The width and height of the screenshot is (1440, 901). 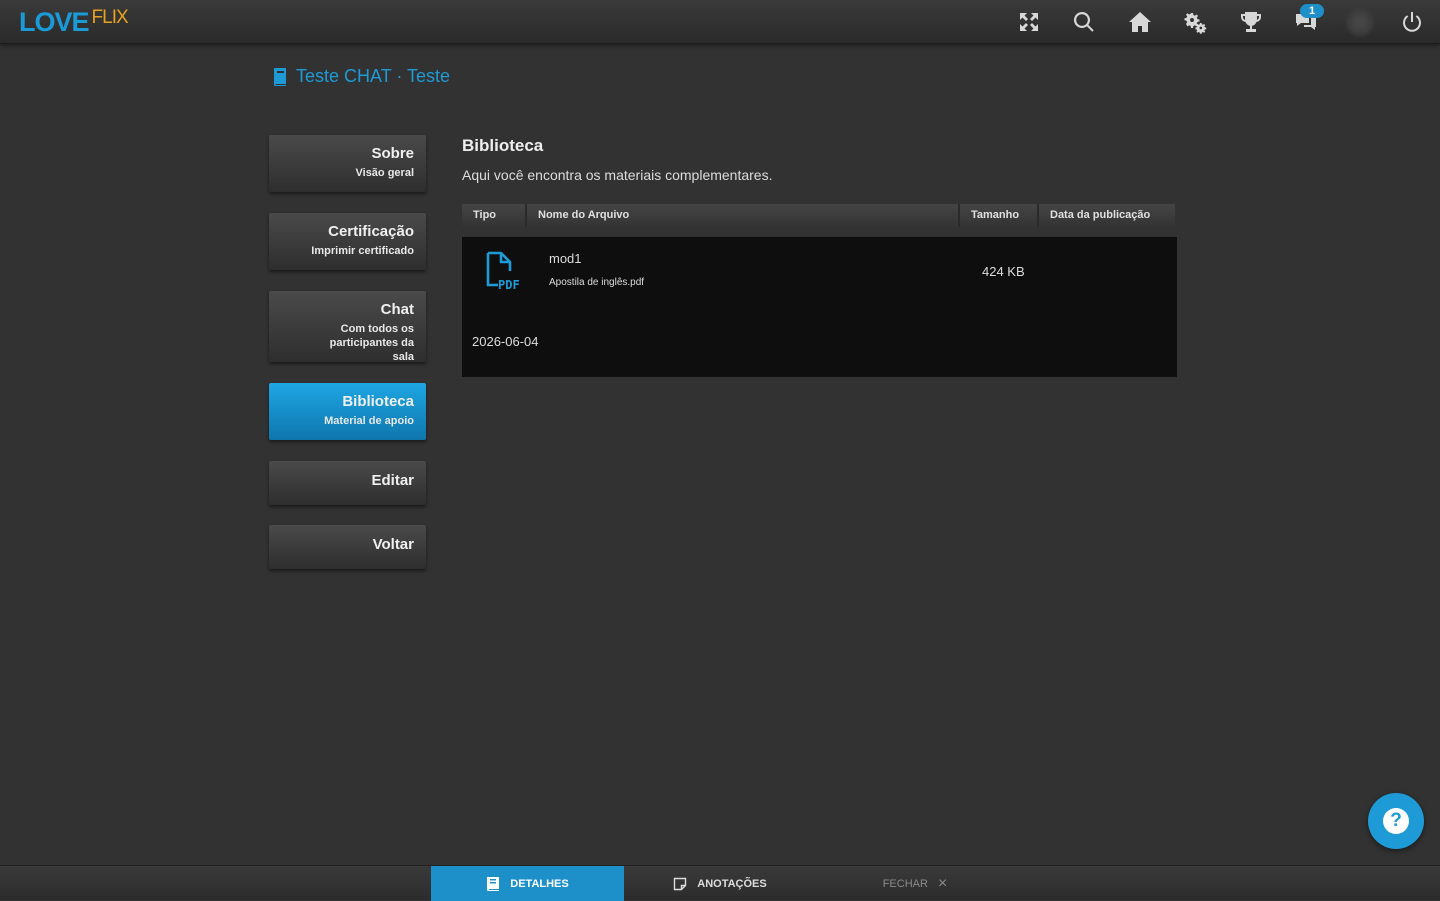 I want to click on close-button: FECHAR ×, so click(x=915, y=883).